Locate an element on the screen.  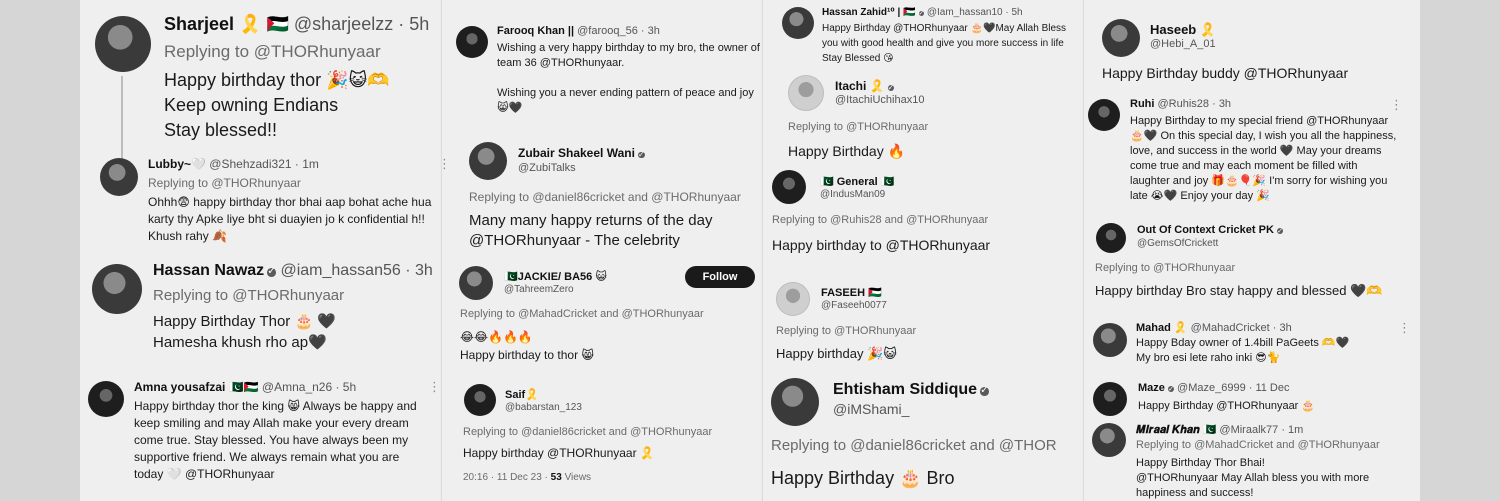
author-handle: @Faseeh0077 is located at coordinates (854, 305).